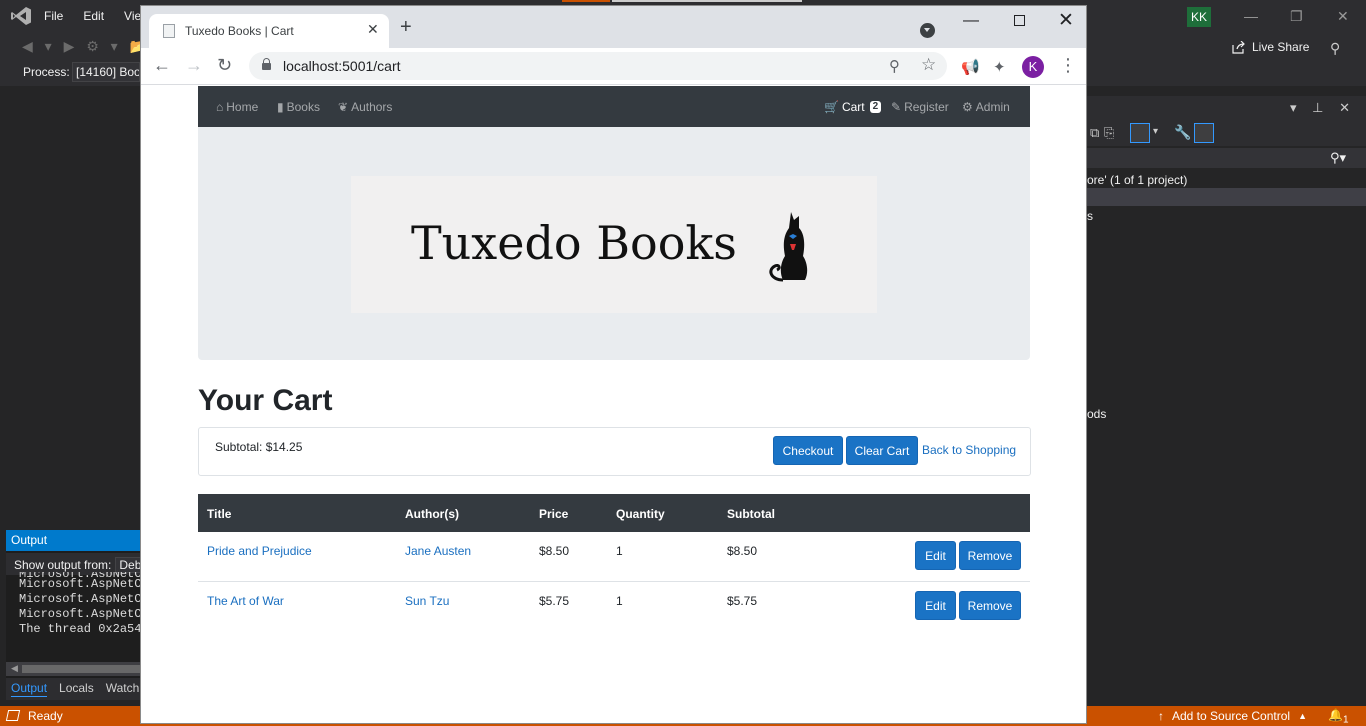 The height and width of the screenshot is (726, 1366). I want to click on browser-menu-icon: ⋮, so click(1068, 65).